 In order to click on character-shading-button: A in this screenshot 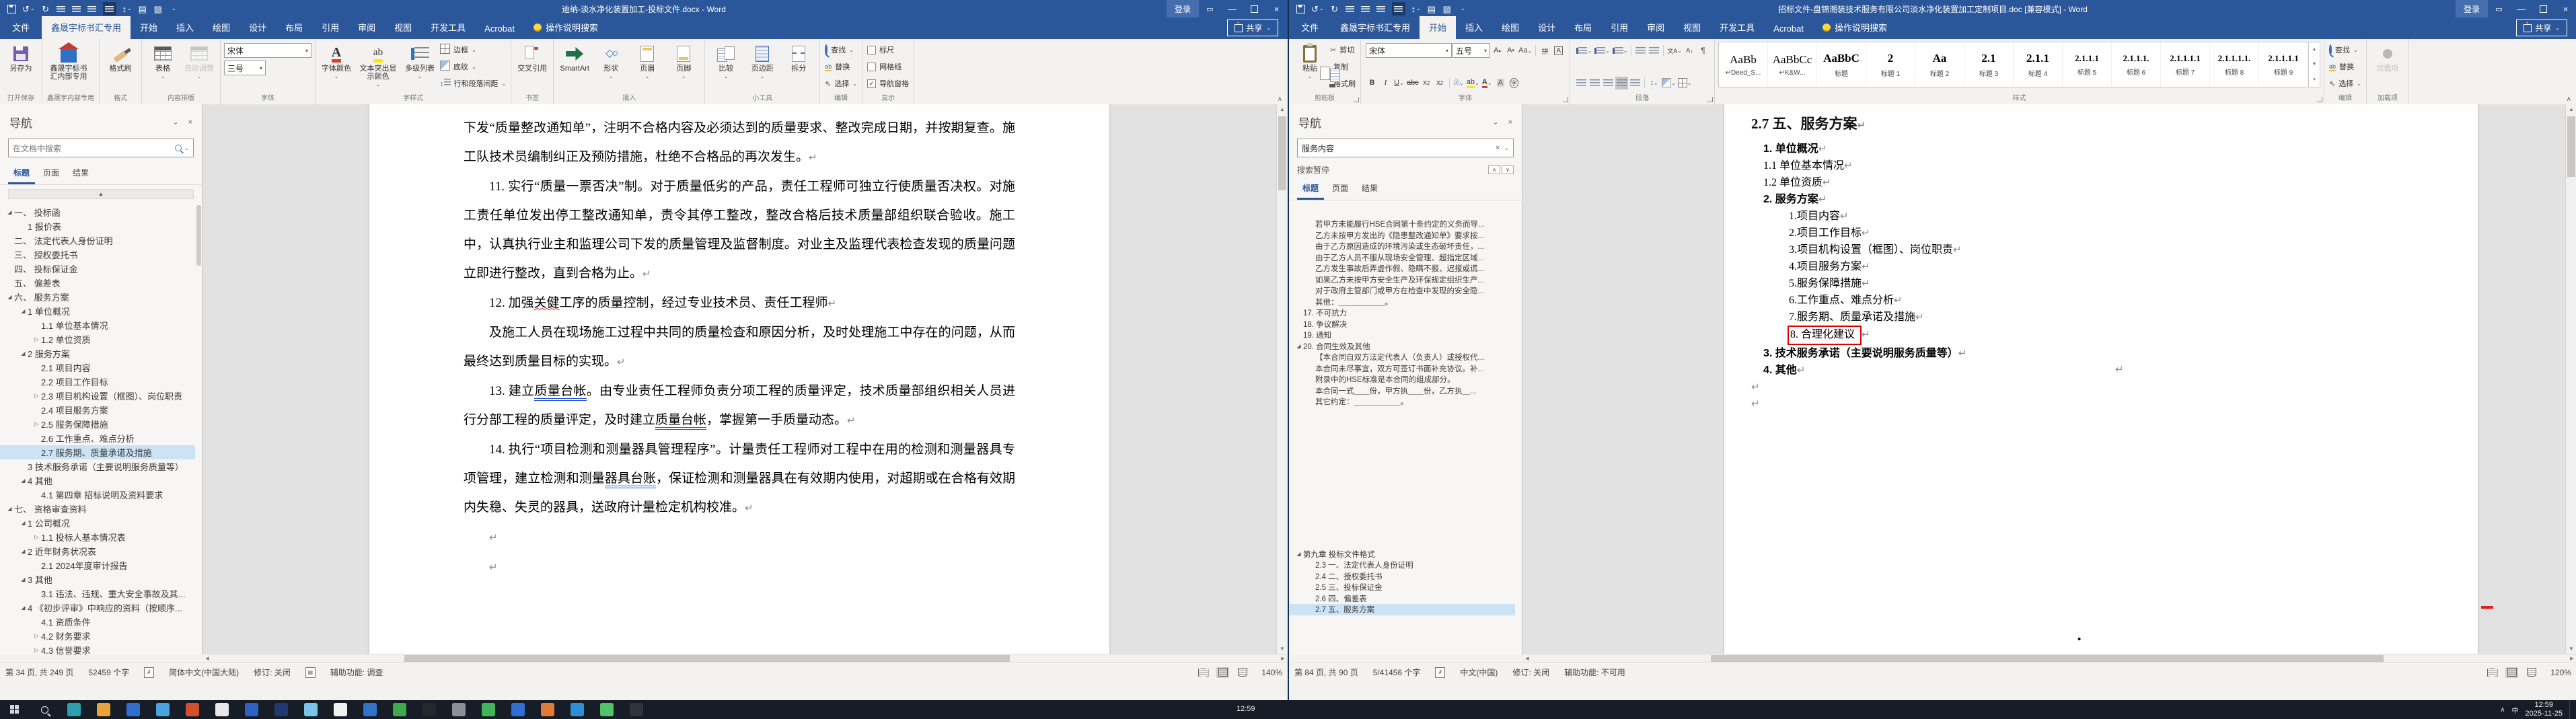, I will do `click(1500, 83)`.